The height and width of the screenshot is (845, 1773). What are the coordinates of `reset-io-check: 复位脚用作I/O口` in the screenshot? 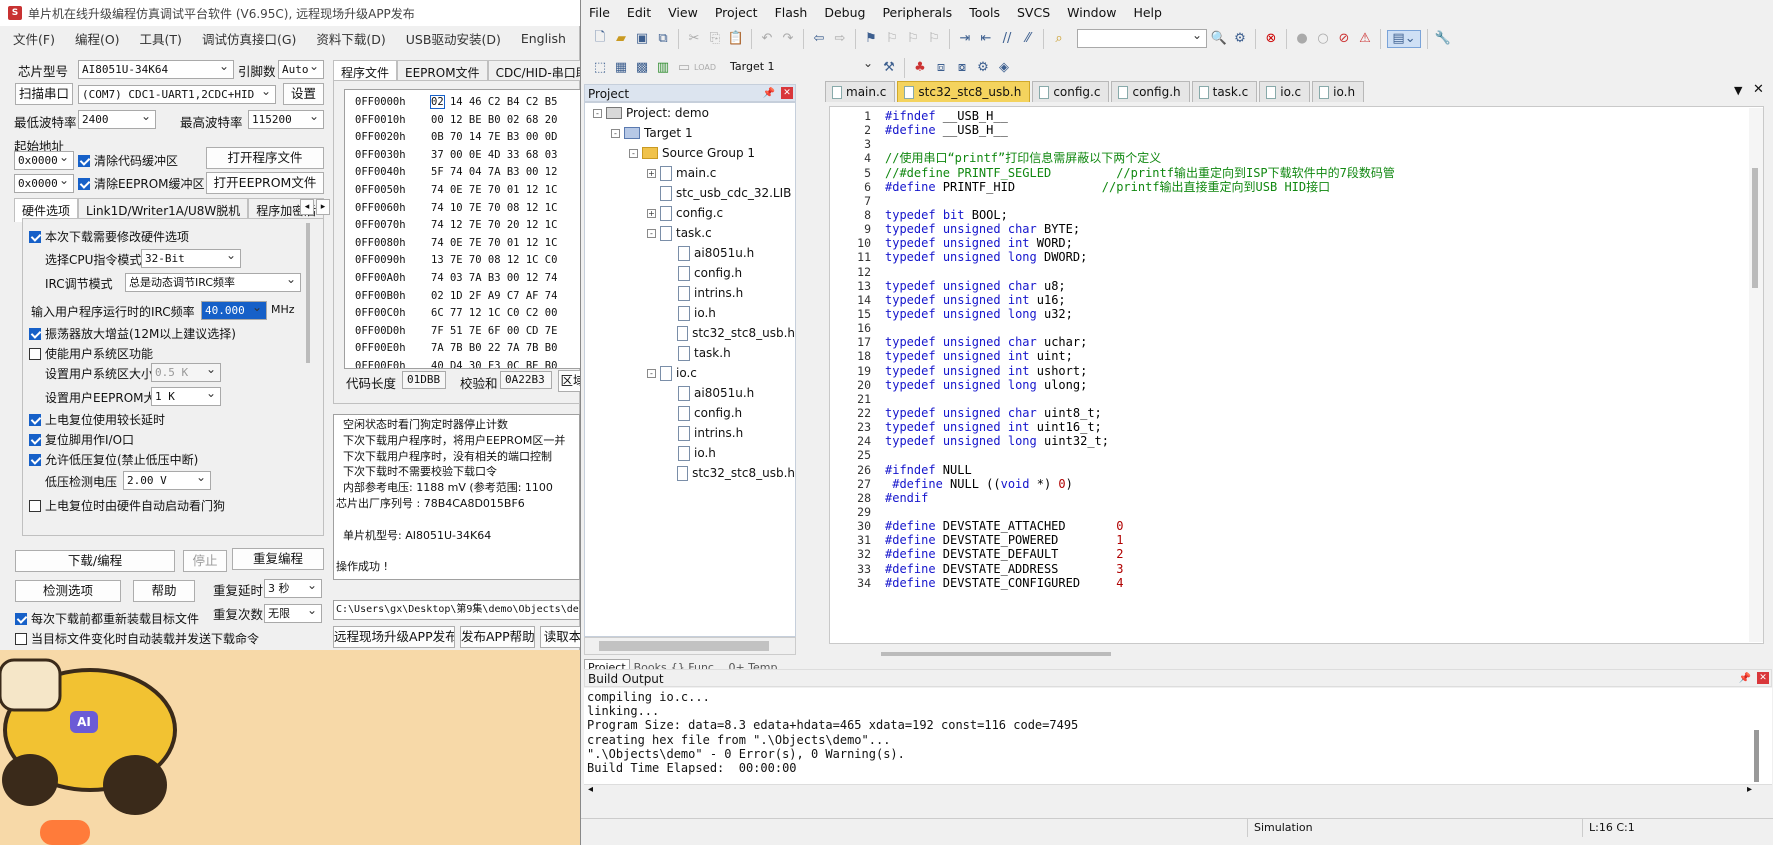 It's located at (81, 439).